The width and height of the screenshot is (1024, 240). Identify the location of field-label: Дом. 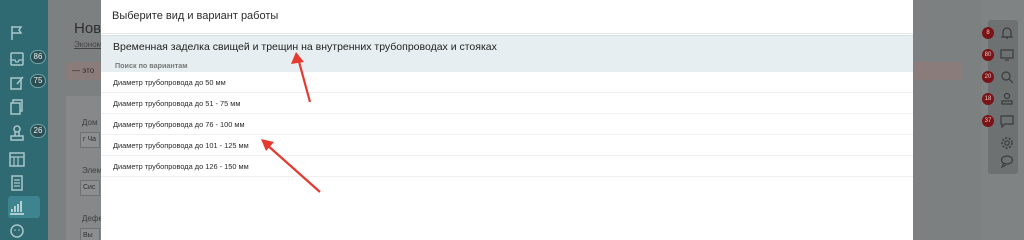
(90, 122).